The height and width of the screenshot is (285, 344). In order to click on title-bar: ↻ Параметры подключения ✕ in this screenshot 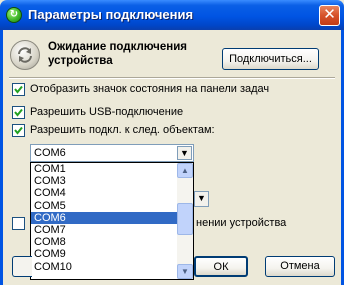, I will do `click(172, 15)`.